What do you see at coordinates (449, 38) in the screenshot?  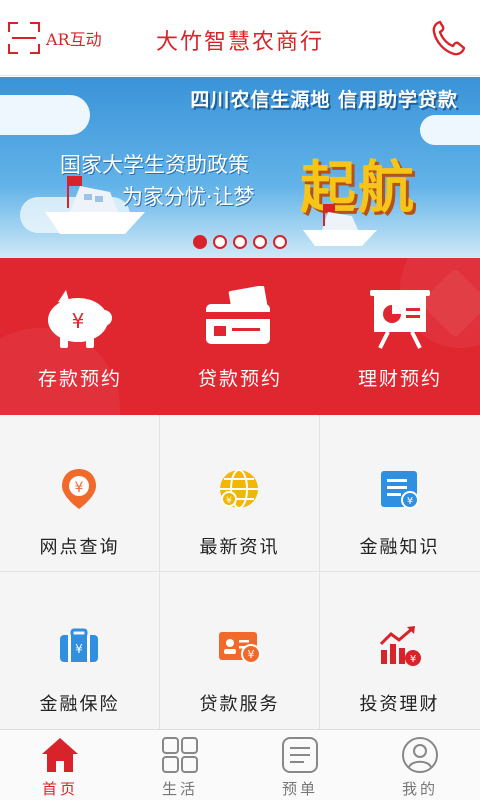 I see `phone-icon` at bounding box center [449, 38].